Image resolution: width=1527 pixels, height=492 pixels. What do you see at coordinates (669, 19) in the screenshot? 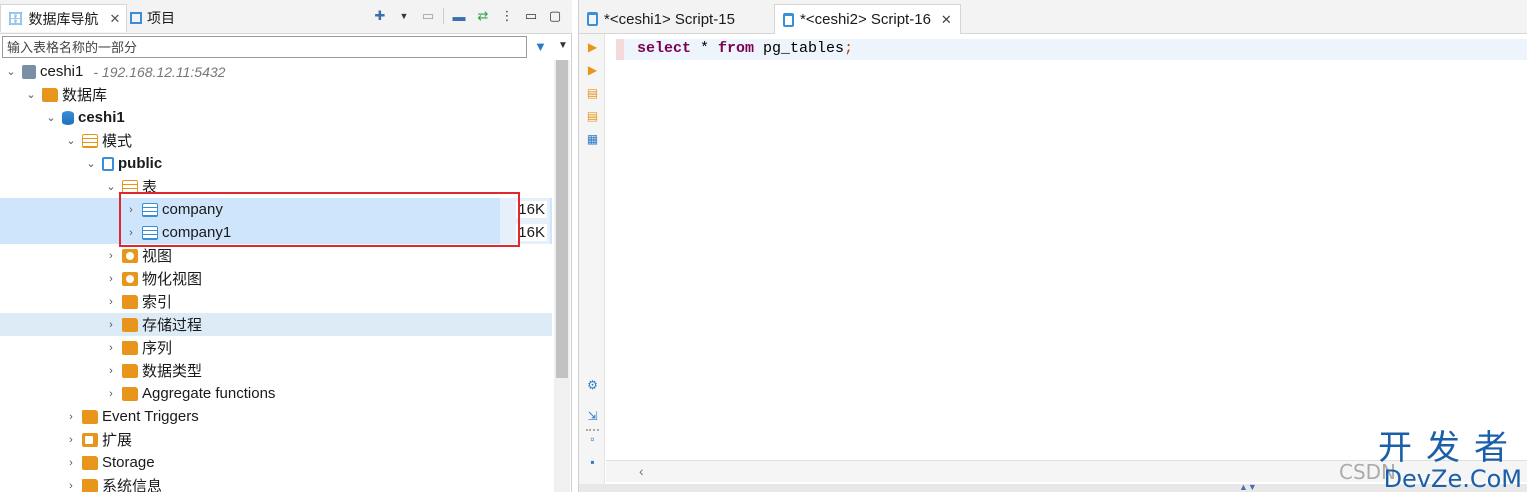
I see `tab-label: *<ceshi1> Script-15` at bounding box center [669, 19].